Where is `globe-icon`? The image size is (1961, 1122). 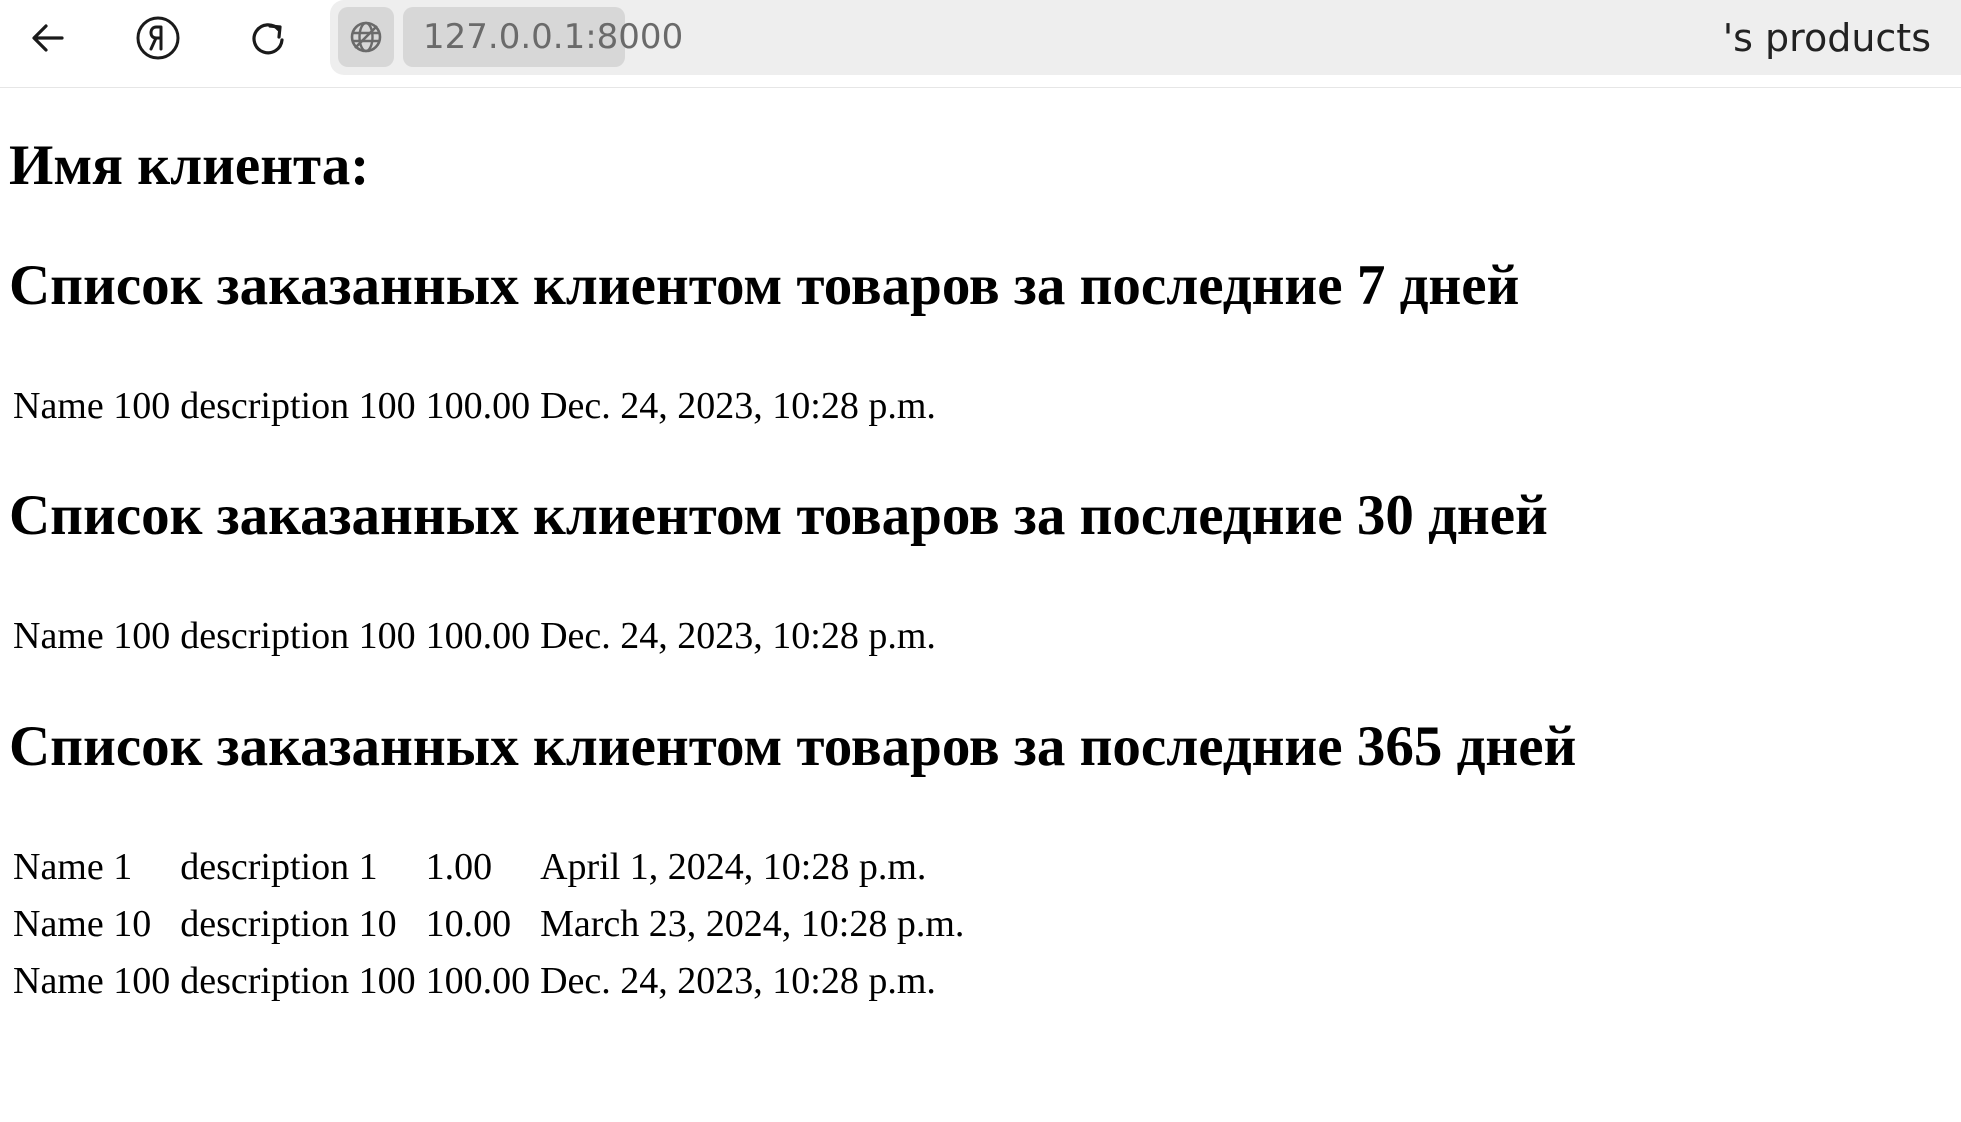 globe-icon is located at coordinates (366, 37).